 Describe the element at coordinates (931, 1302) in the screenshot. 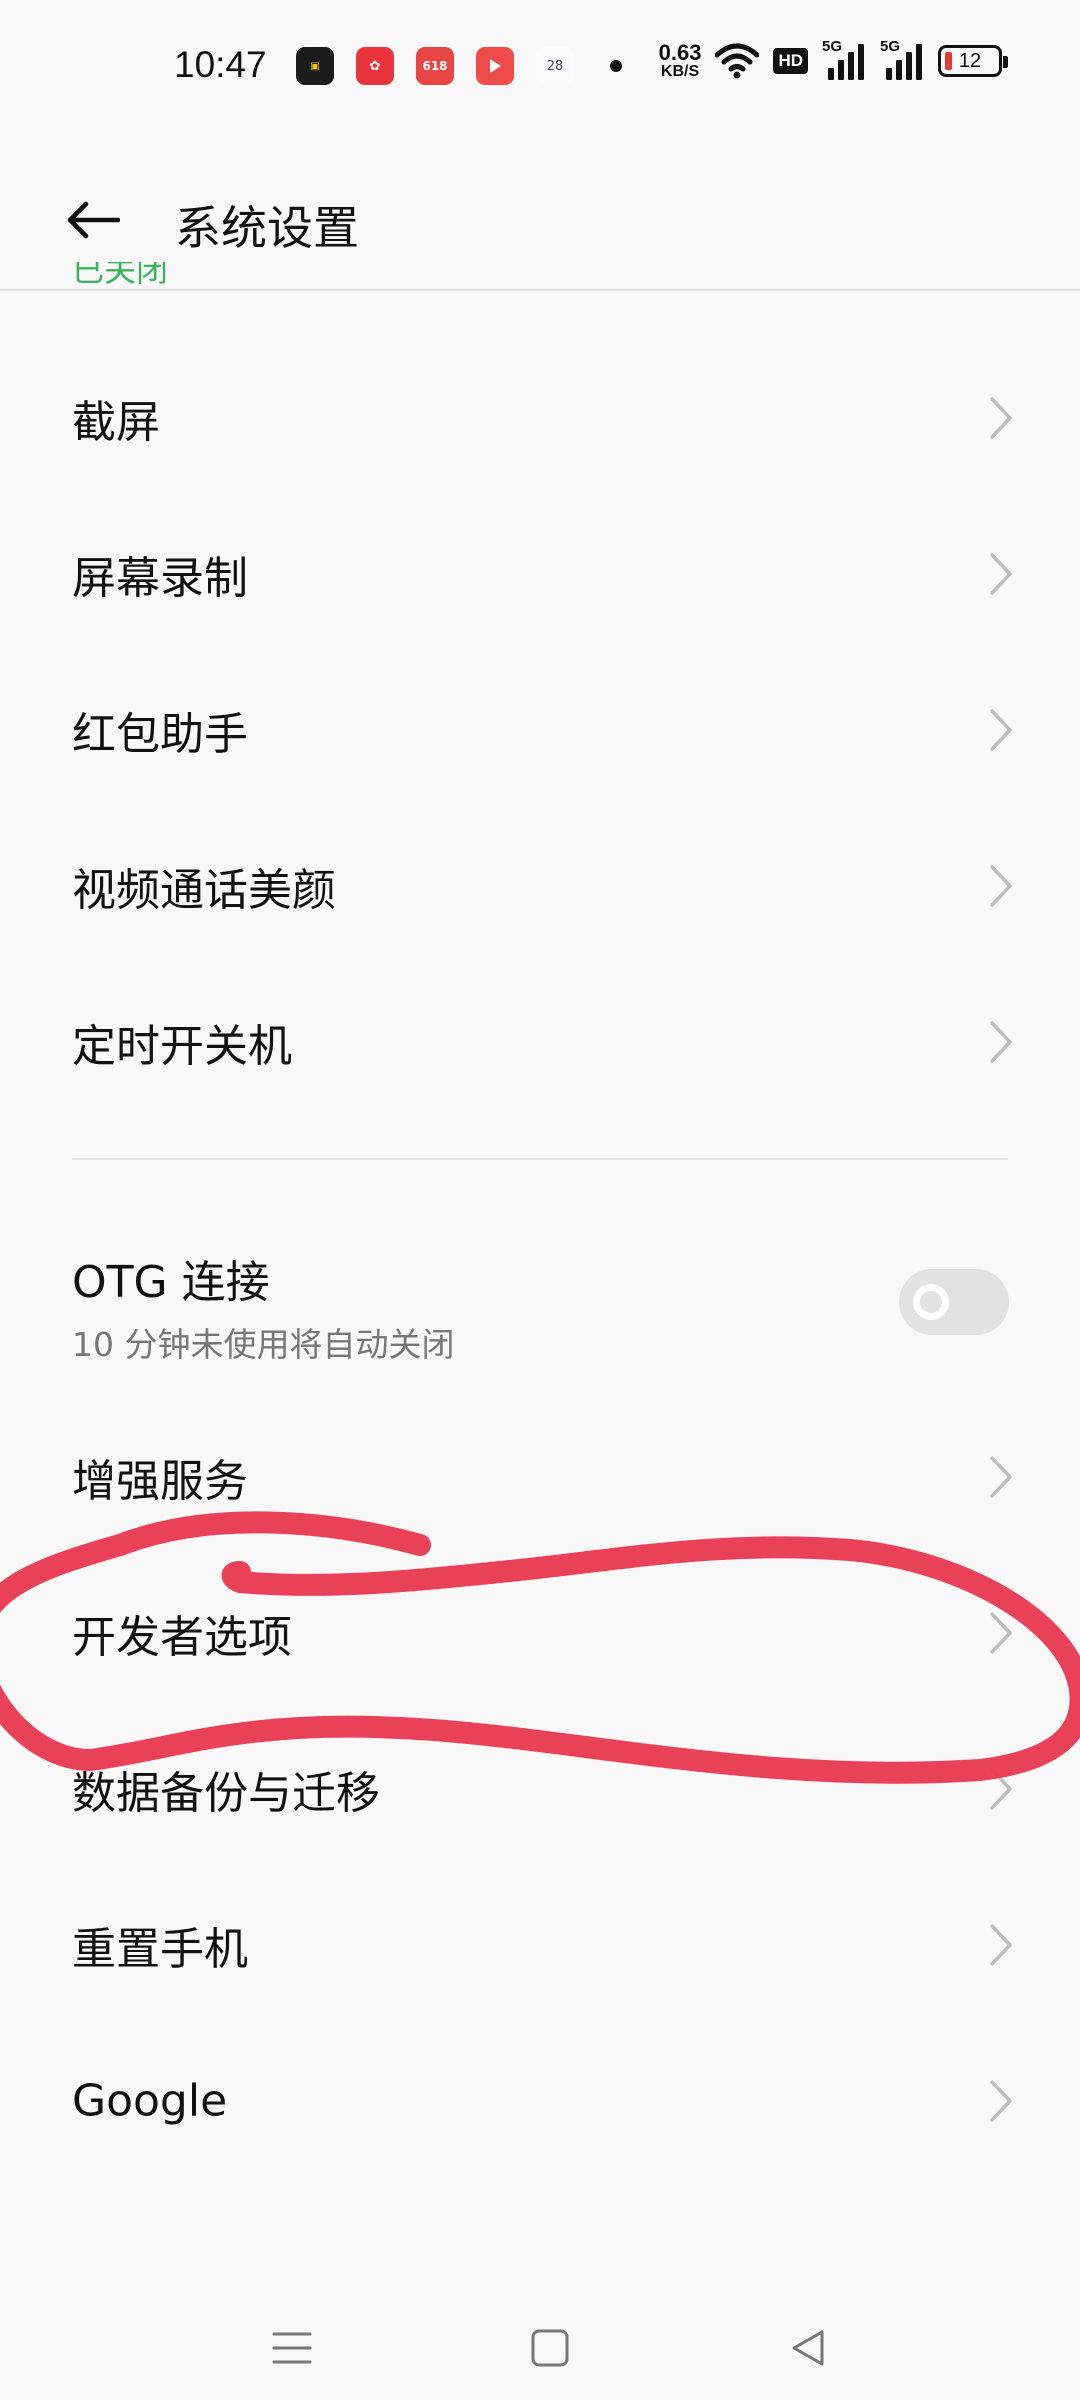

I see `toggle-knob` at that location.